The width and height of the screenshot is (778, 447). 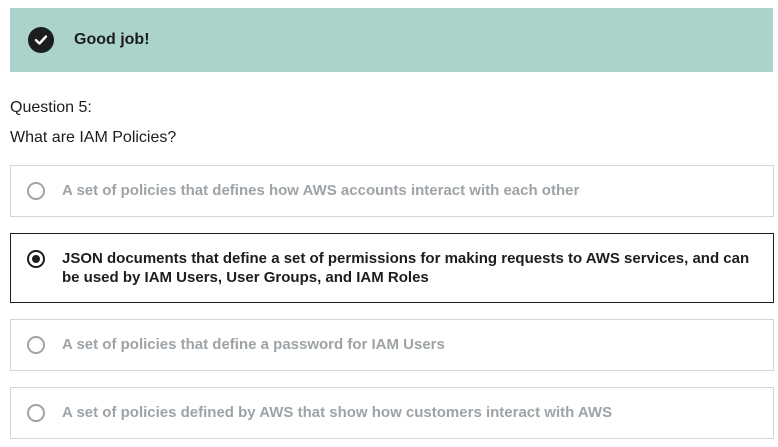 I want to click on radio-dot-icon, so click(x=36, y=259).